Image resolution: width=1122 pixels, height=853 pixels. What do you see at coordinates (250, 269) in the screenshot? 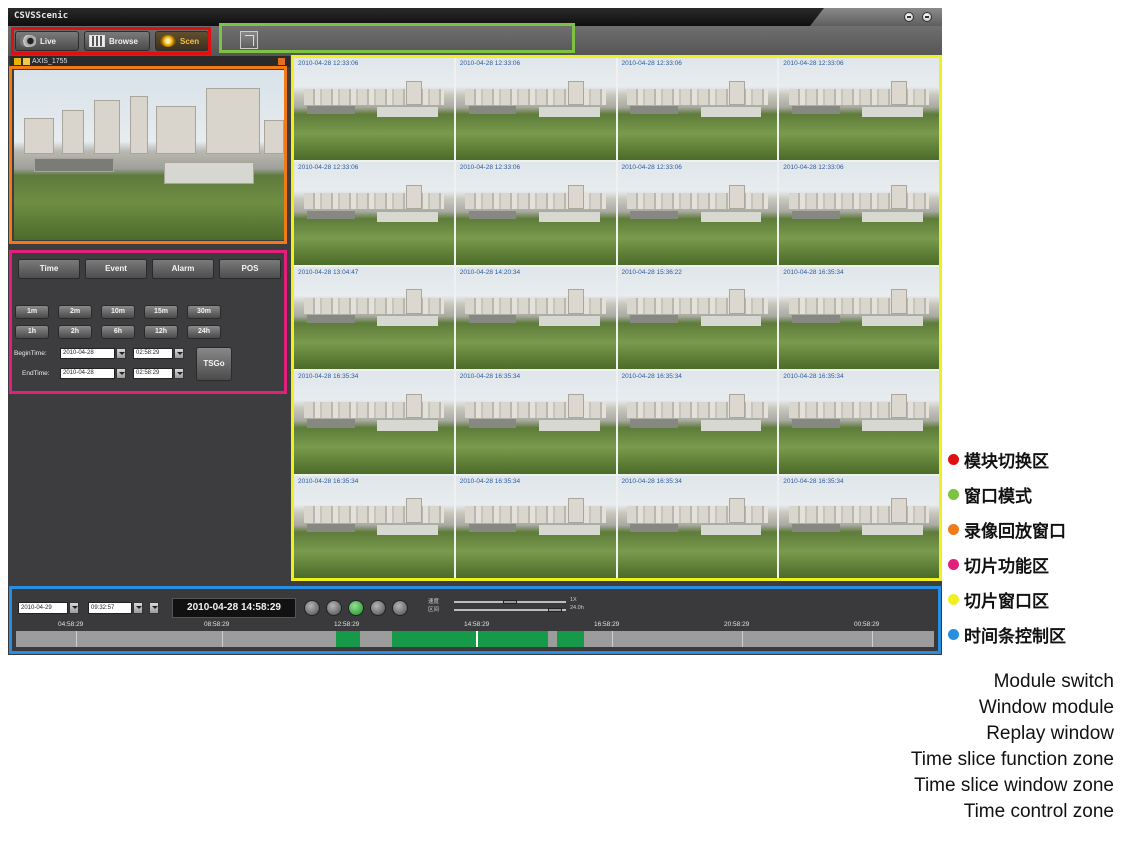
I see `tab-pos: POS` at bounding box center [250, 269].